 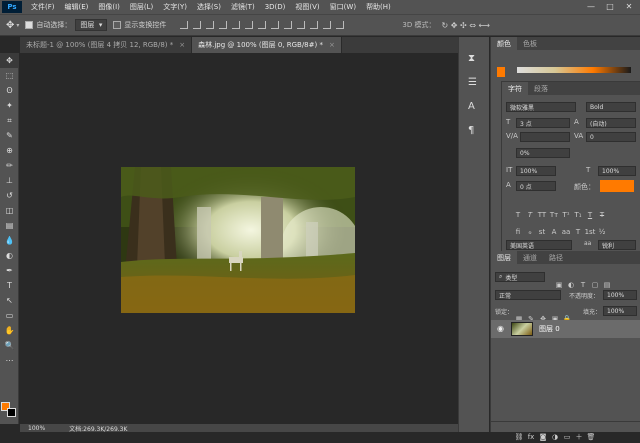 What do you see at coordinates (117, 25) in the screenshot?
I see `show-transform-checkbox` at bounding box center [117, 25].